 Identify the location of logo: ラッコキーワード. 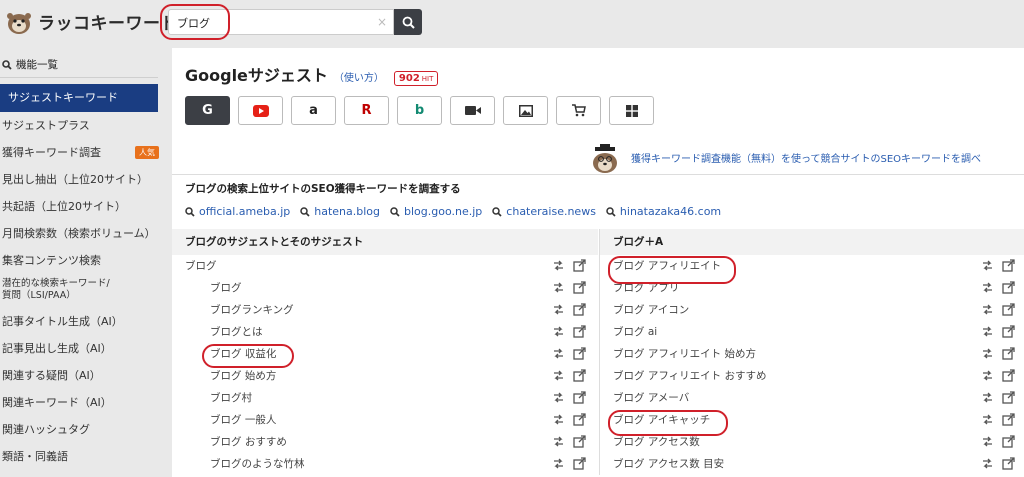
(89, 21).